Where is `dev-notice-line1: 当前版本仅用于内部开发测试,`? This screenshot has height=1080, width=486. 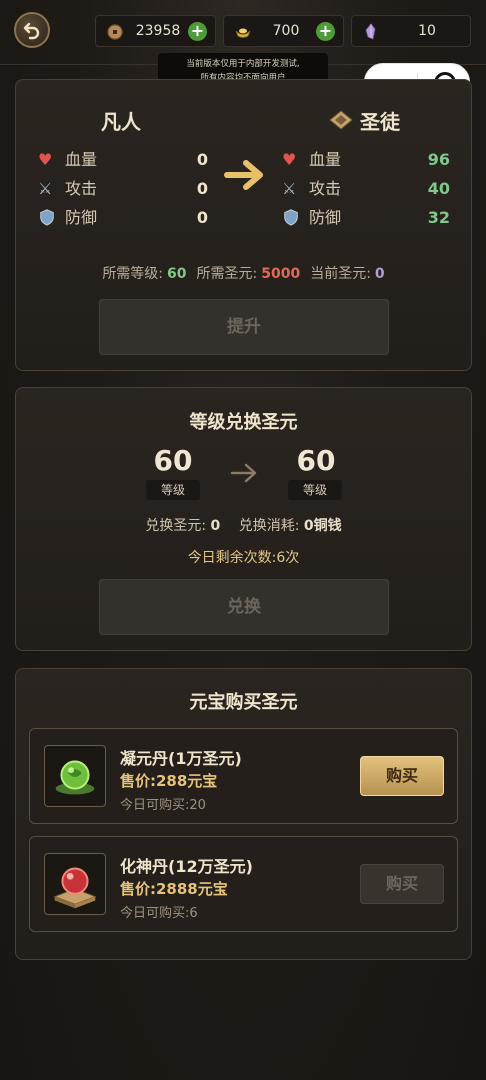 dev-notice-line1: 当前版本仅用于内部开发测试, is located at coordinates (243, 64).